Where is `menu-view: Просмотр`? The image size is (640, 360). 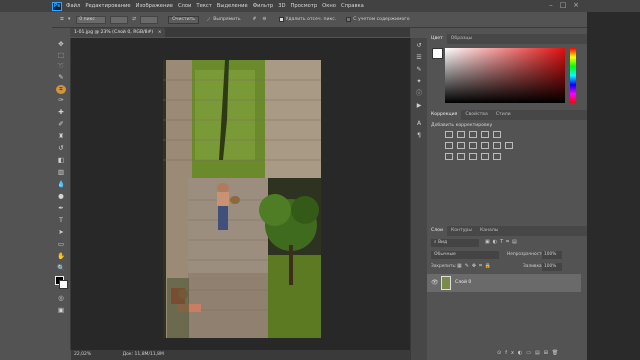 menu-view: Просмотр is located at coordinates (304, 6).